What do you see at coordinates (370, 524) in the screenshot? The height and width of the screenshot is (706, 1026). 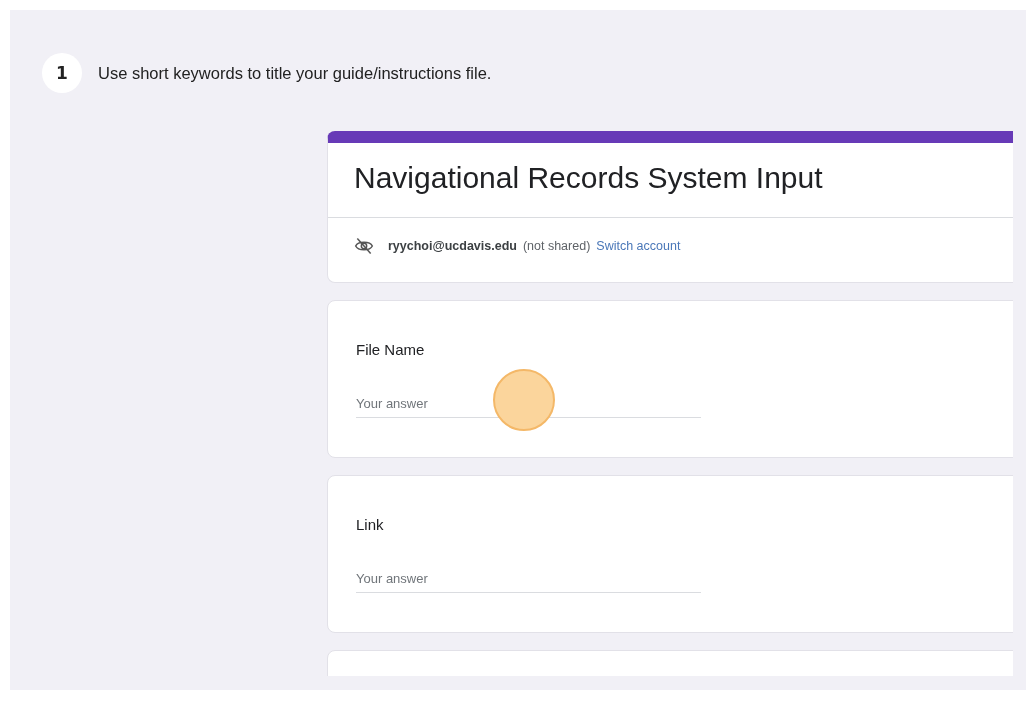 I see `question-label: Link` at bounding box center [370, 524].